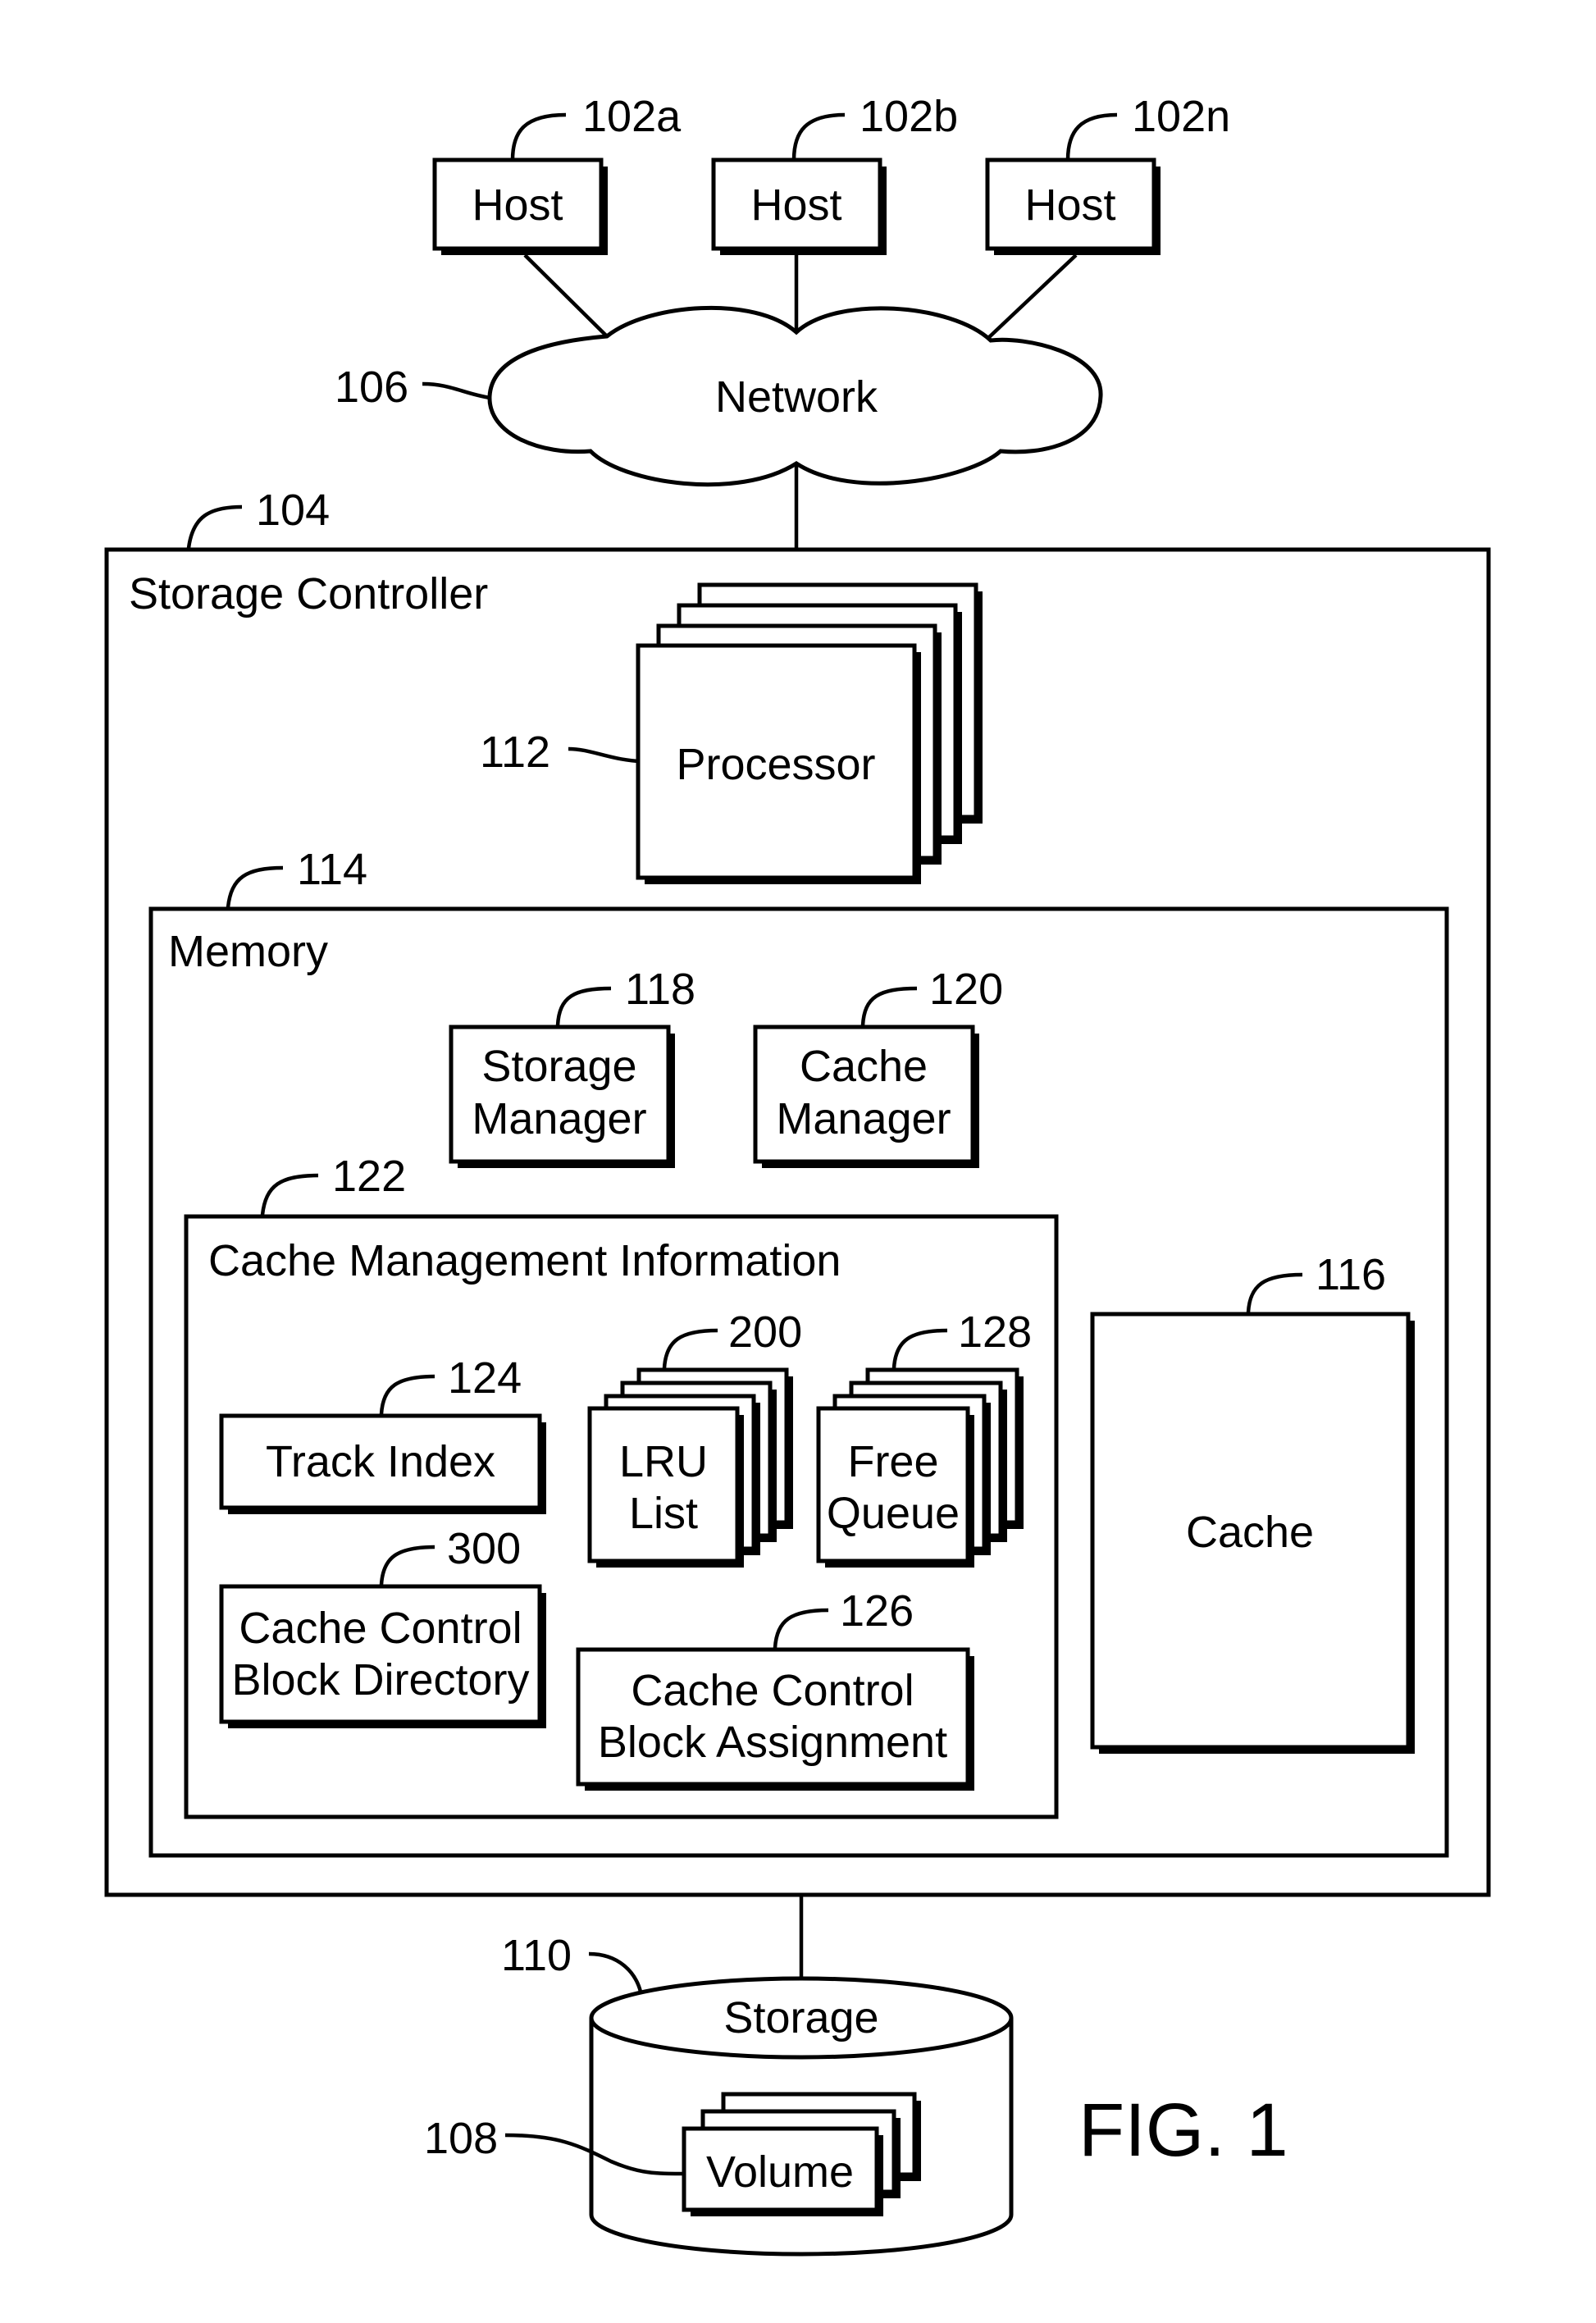  Describe the element at coordinates (1183, 2130) in the screenshot. I see `figure-caption: FIG. 1` at that location.